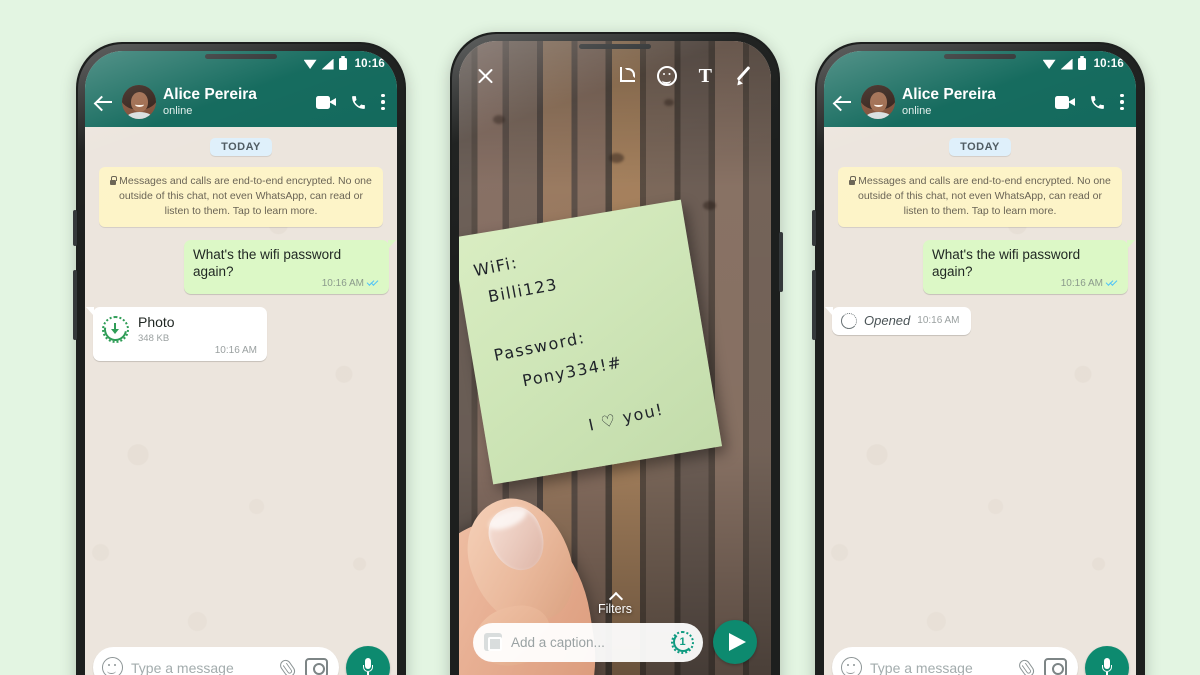  What do you see at coordinates (176, 334) in the screenshot?
I see `photo-message-bubble: Photo 348 KB 10:16 AM` at bounding box center [176, 334].